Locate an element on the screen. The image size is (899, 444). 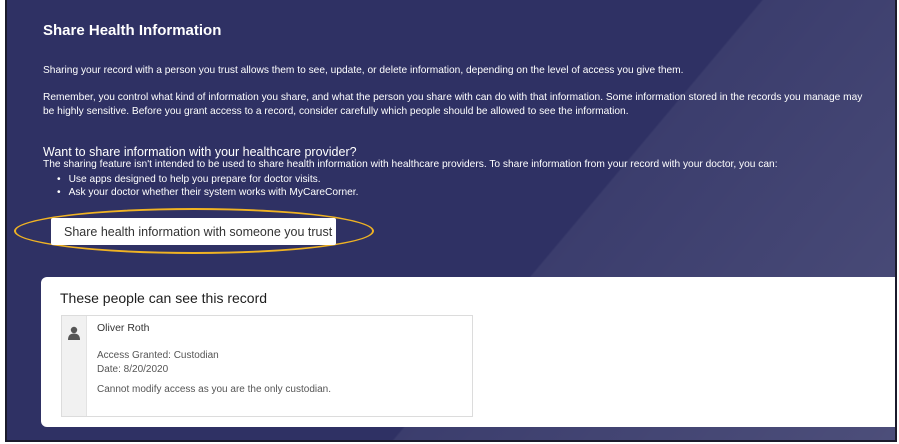
person-icon is located at coordinates (74, 335).